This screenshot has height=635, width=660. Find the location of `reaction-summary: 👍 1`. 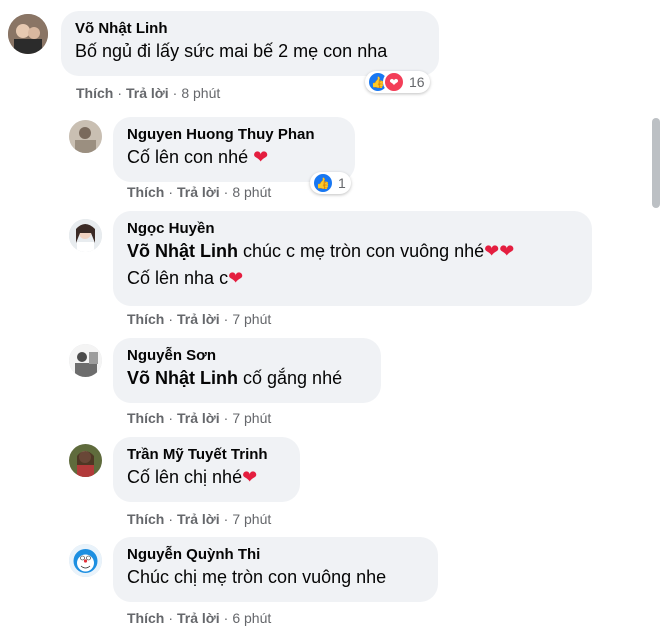

reaction-summary: 👍 1 is located at coordinates (330, 183).